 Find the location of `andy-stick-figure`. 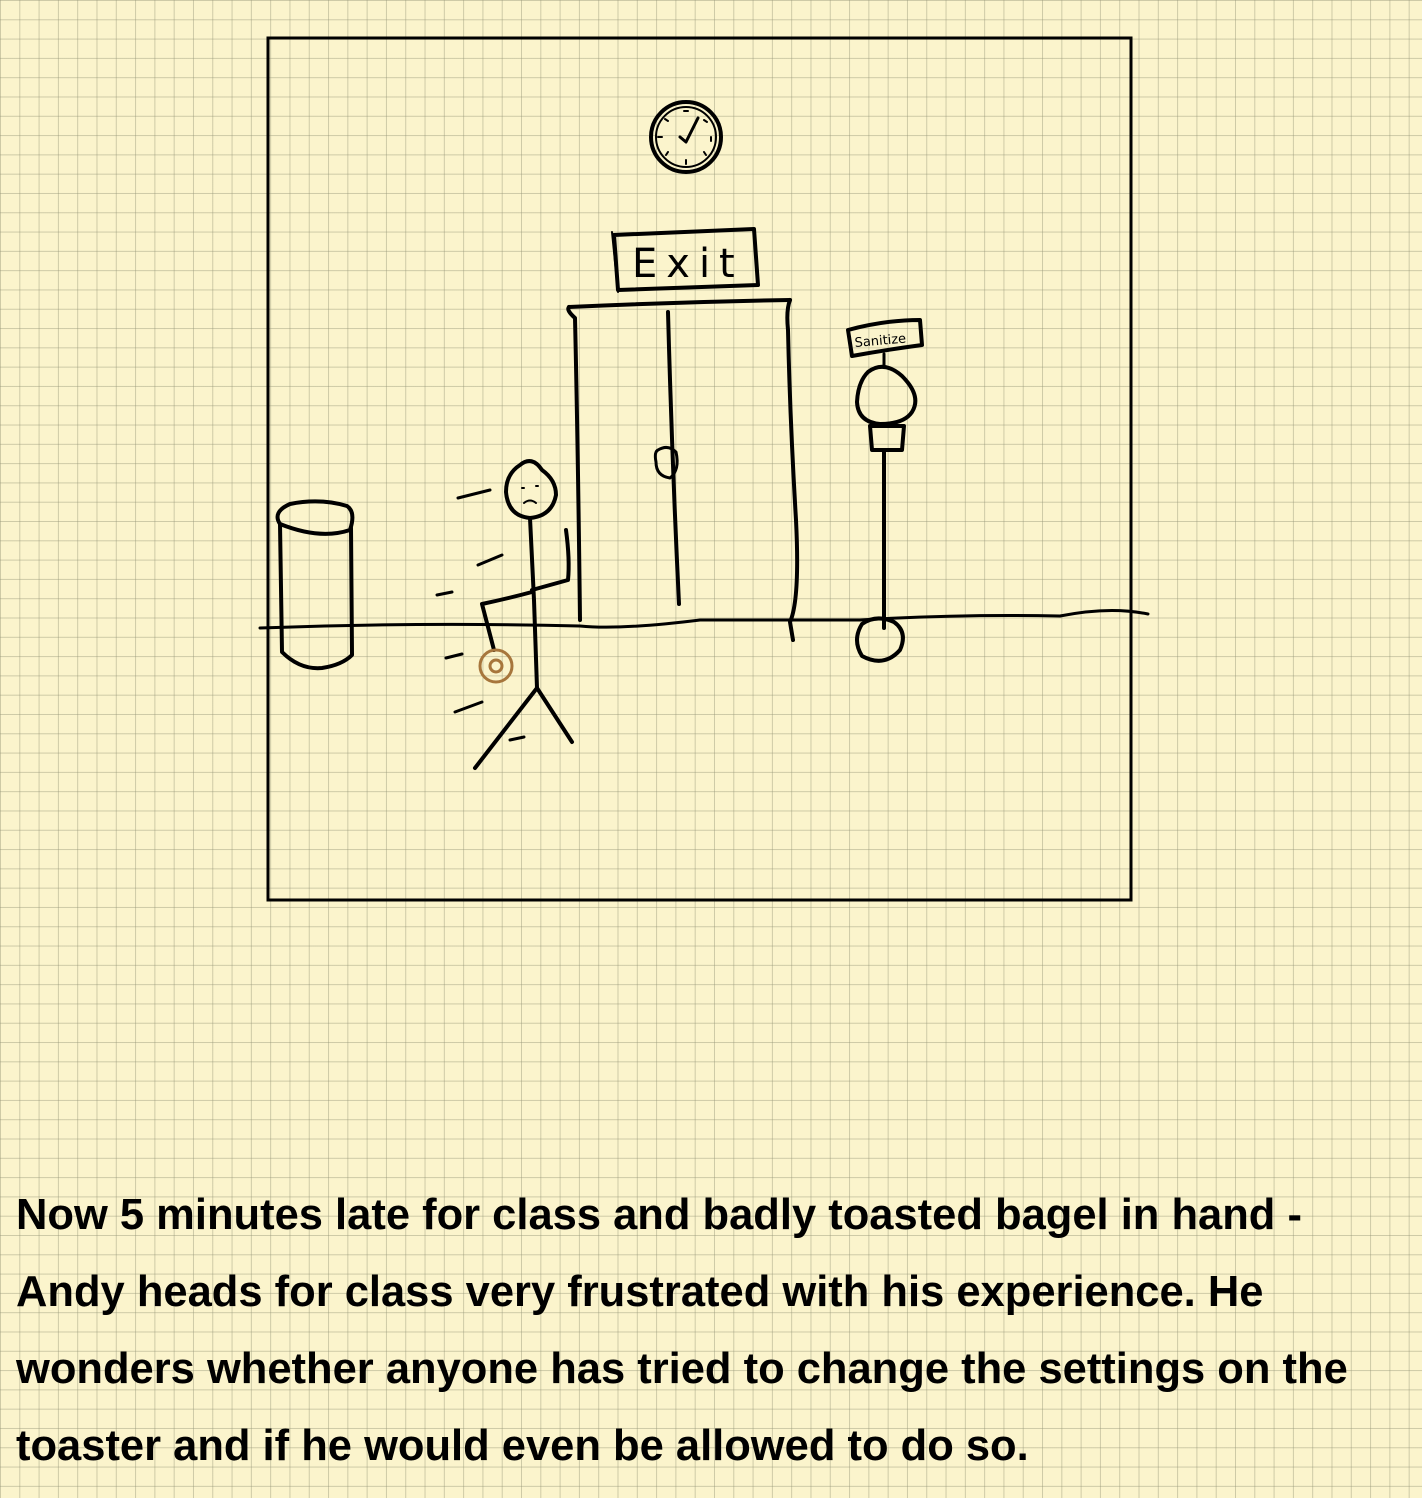

andy-stick-figure is located at coordinates (504, 614).